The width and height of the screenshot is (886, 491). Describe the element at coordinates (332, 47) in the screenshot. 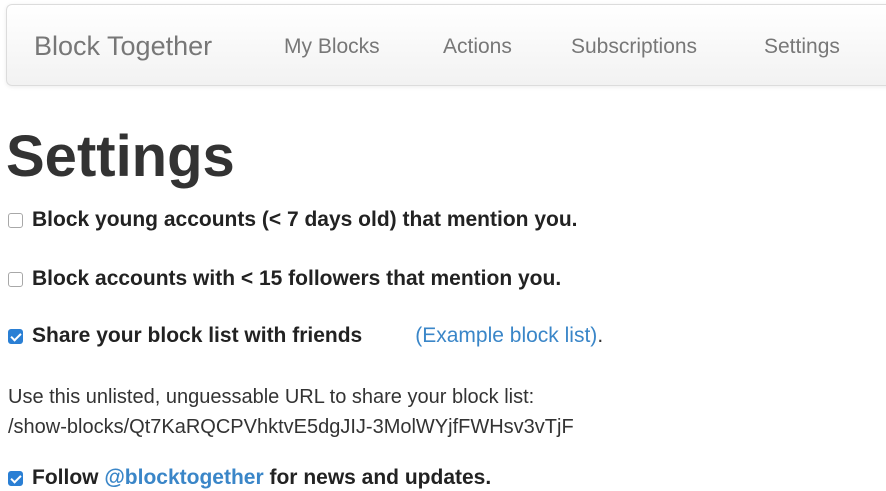

I see `nav-my-blocks: My Blocks` at that location.